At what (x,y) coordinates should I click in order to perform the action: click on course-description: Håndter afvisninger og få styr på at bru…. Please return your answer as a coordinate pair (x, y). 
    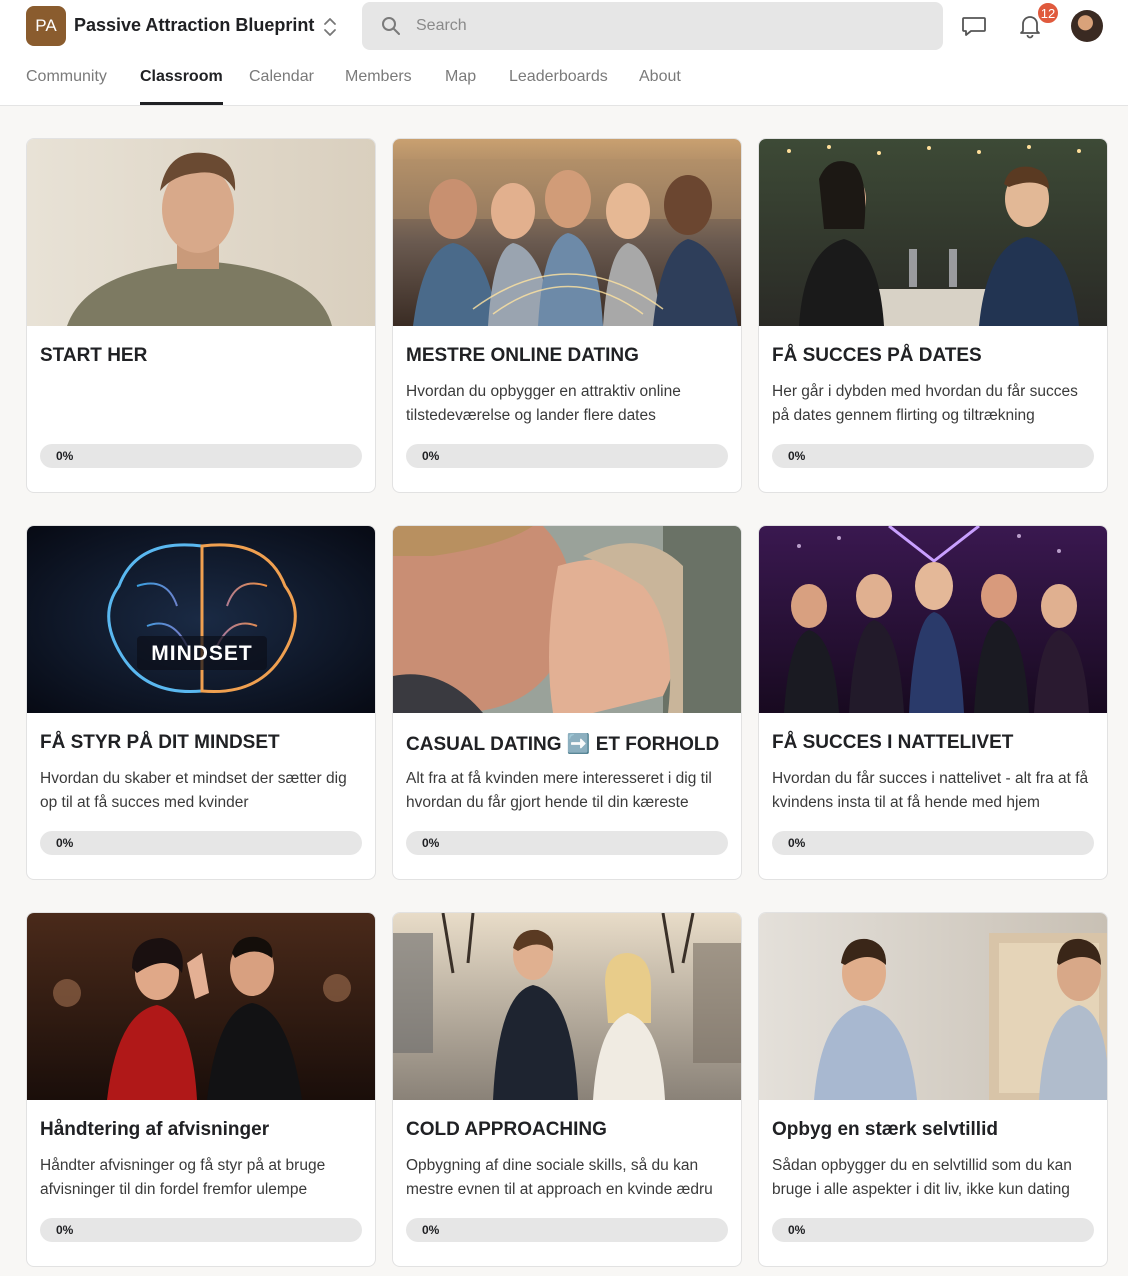
    Looking at the image, I should click on (183, 1177).